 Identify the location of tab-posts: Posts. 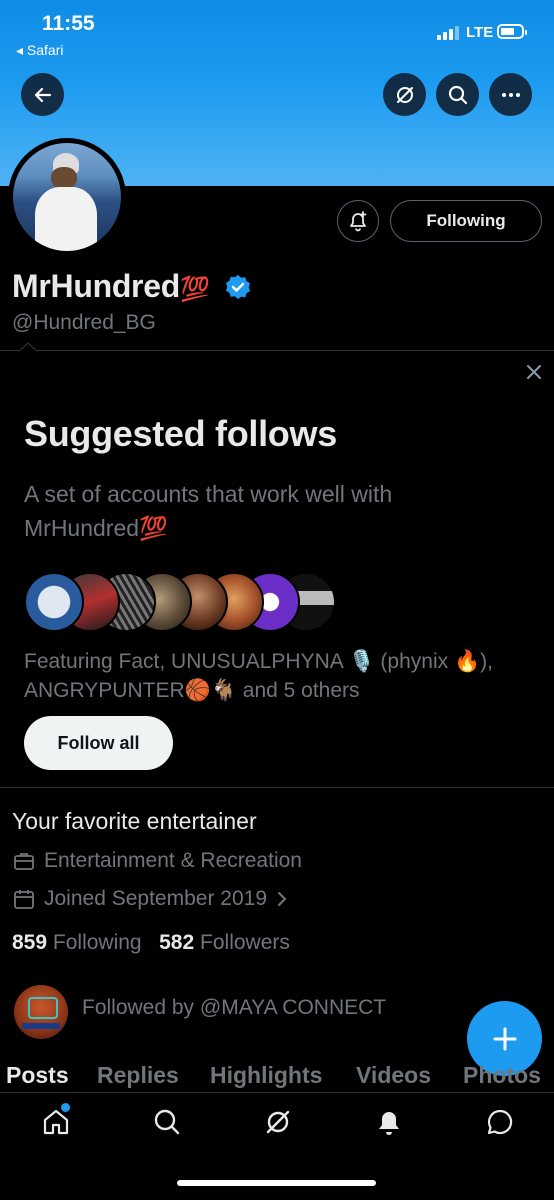
(37, 1075).